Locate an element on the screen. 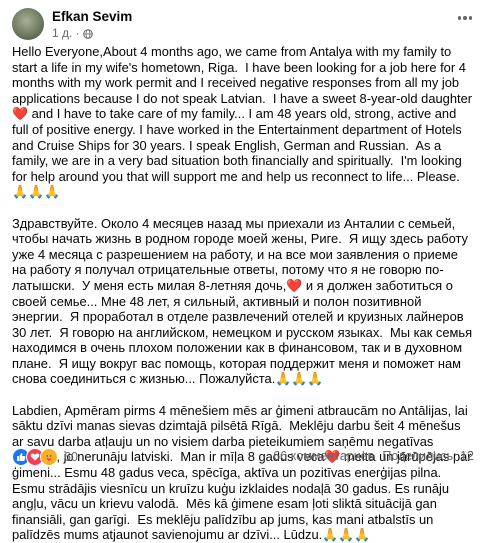 The width and height of the screenshot is (486, 543). more-options-icon is located at coordinates (465, 18).